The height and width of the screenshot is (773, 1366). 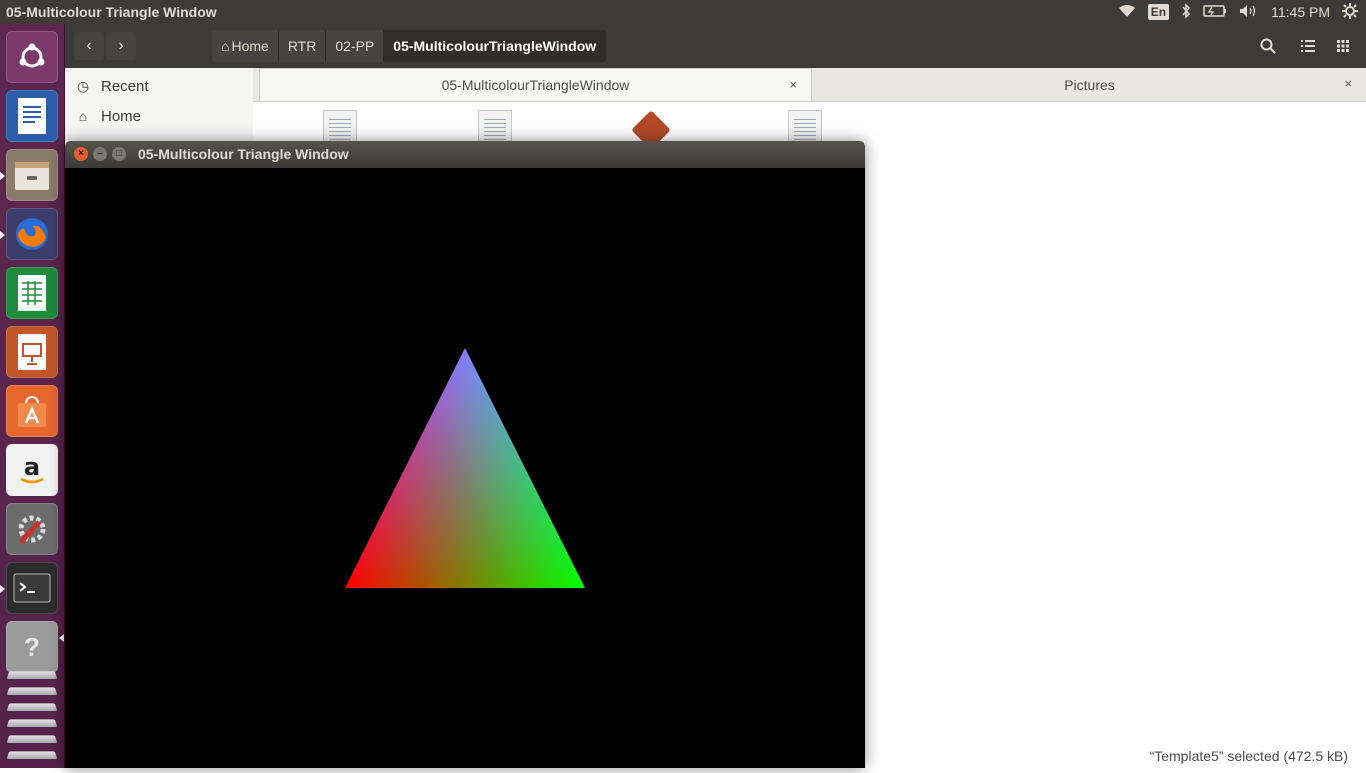 I want to click on document-icon, so click(x=32, y=116).